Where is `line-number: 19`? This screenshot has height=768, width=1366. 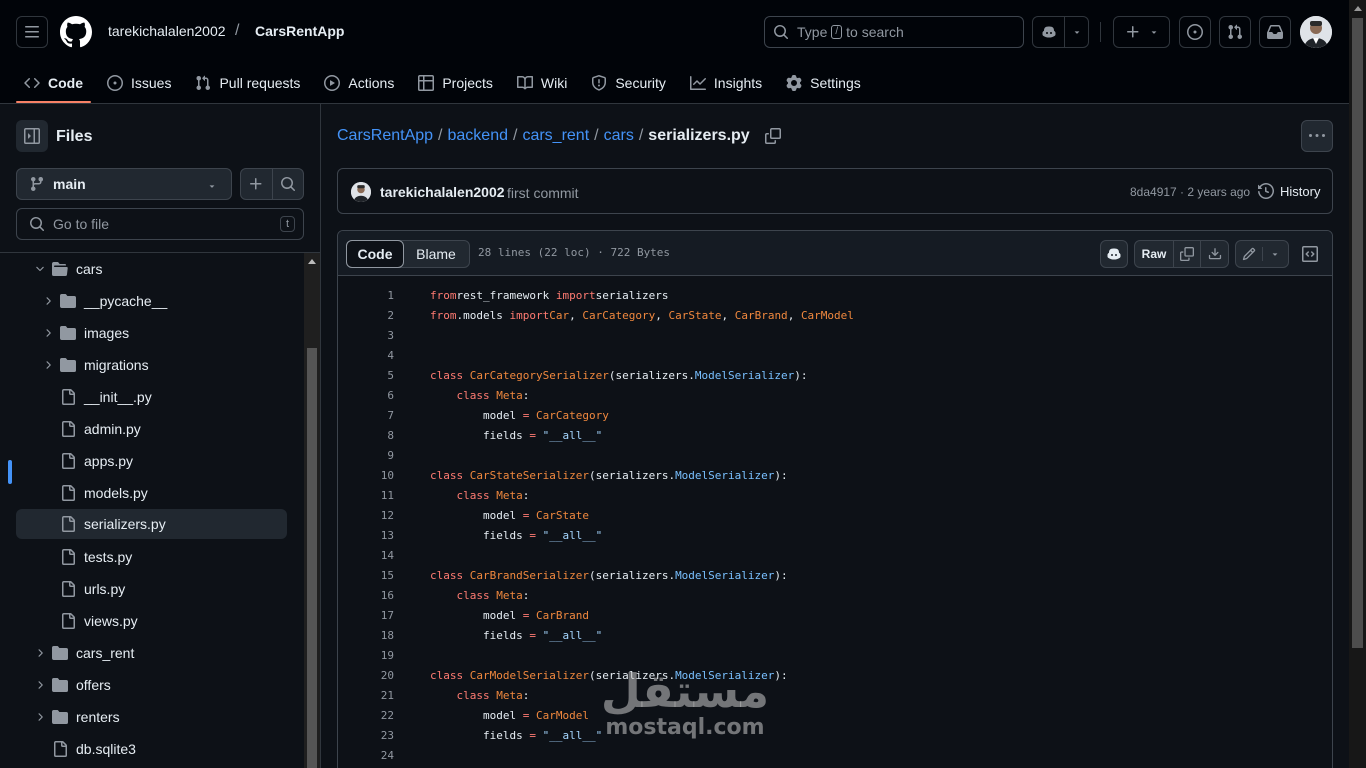
line-number: 19 is located at coordinates (366, 655).